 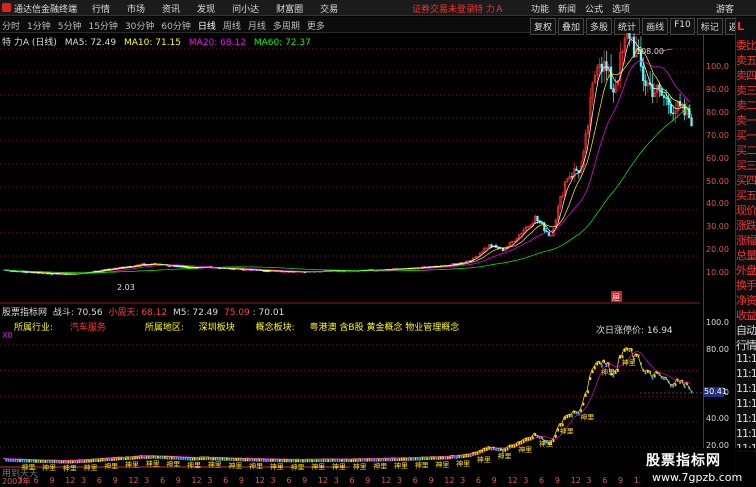 What do you see at coordinates (175, 25) in the screenshot?
I see `tab-60min: 60分钟` at bounding box center [175, 25].